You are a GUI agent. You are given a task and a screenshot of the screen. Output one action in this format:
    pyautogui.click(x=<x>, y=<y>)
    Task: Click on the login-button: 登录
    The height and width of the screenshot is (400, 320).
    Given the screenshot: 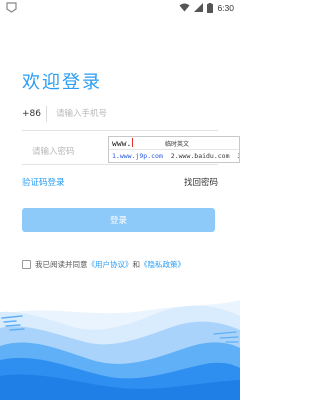 What is the action you would take?
    pyautogui.click(x=118, y=220)
    